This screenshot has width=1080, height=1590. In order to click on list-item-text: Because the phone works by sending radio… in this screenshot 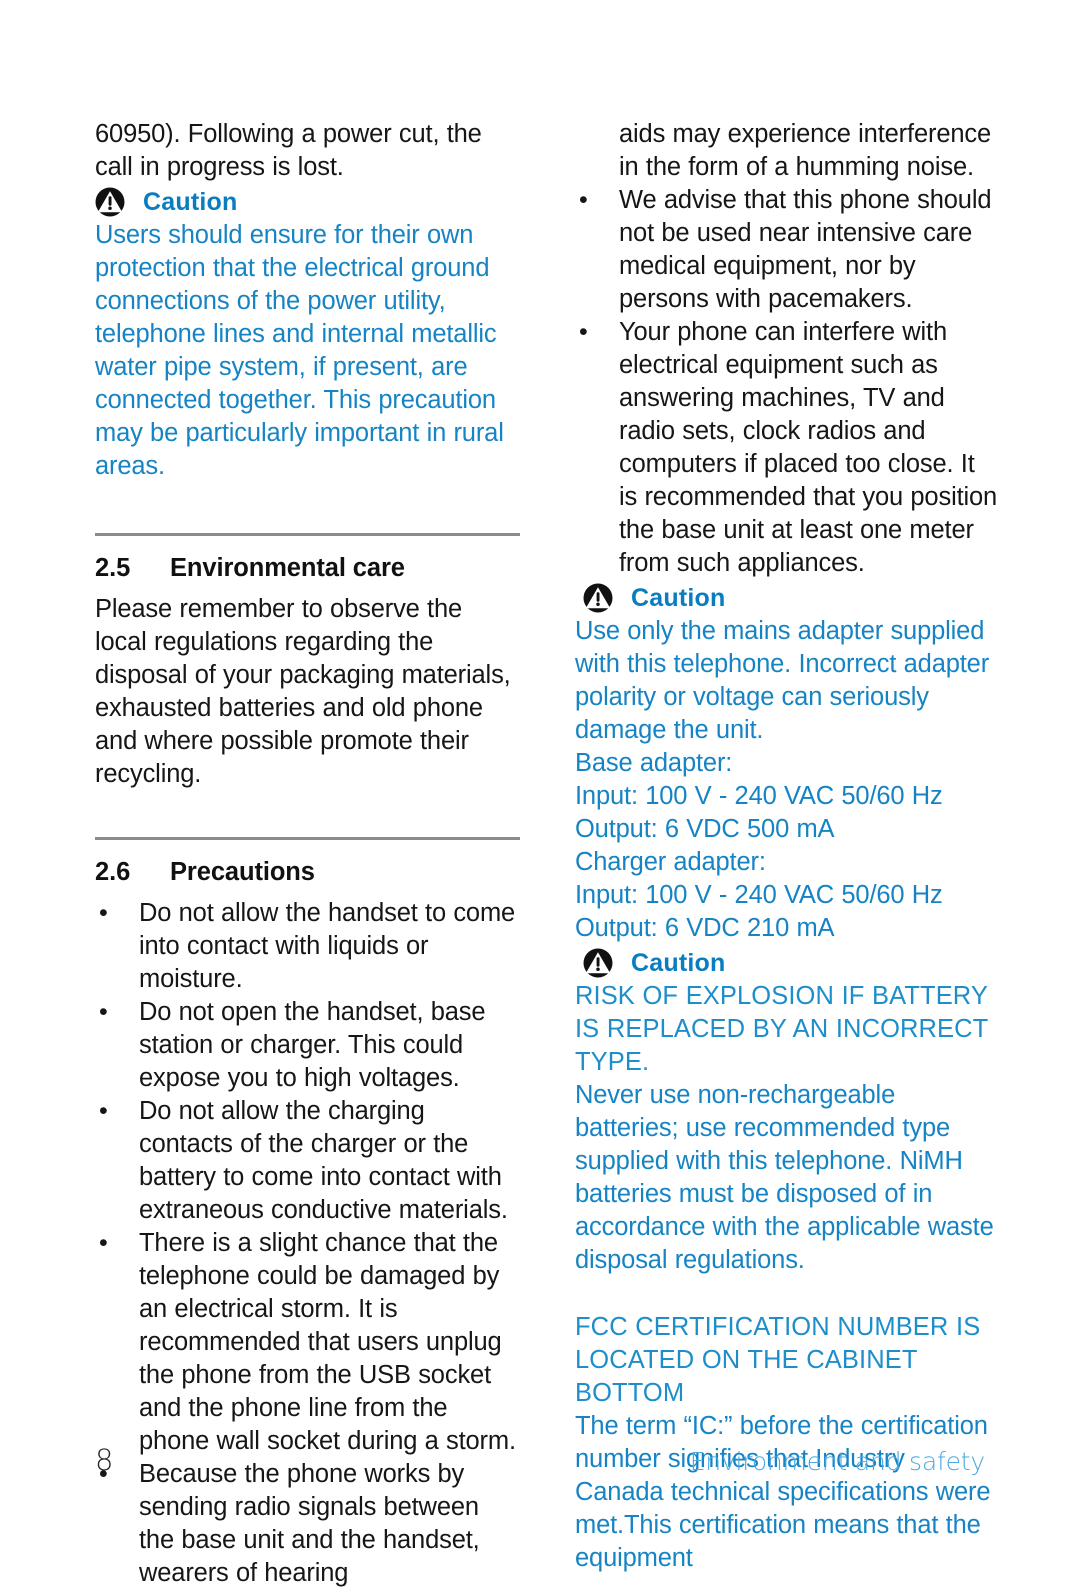, I will do `click(309, 1523)`.